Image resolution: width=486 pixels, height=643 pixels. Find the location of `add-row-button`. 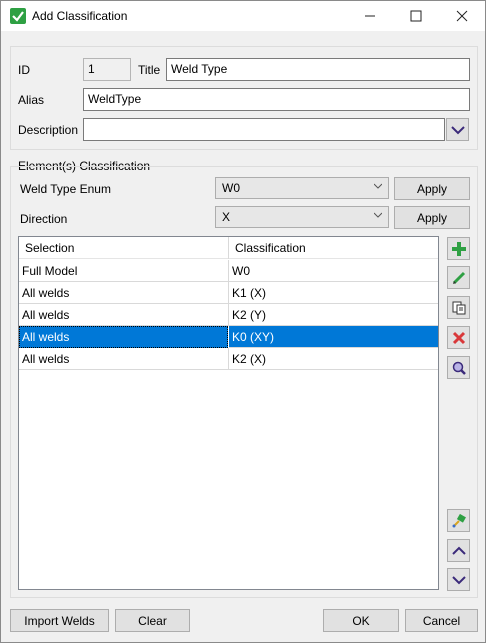

add-row-button is located at coordinates (458, 248).